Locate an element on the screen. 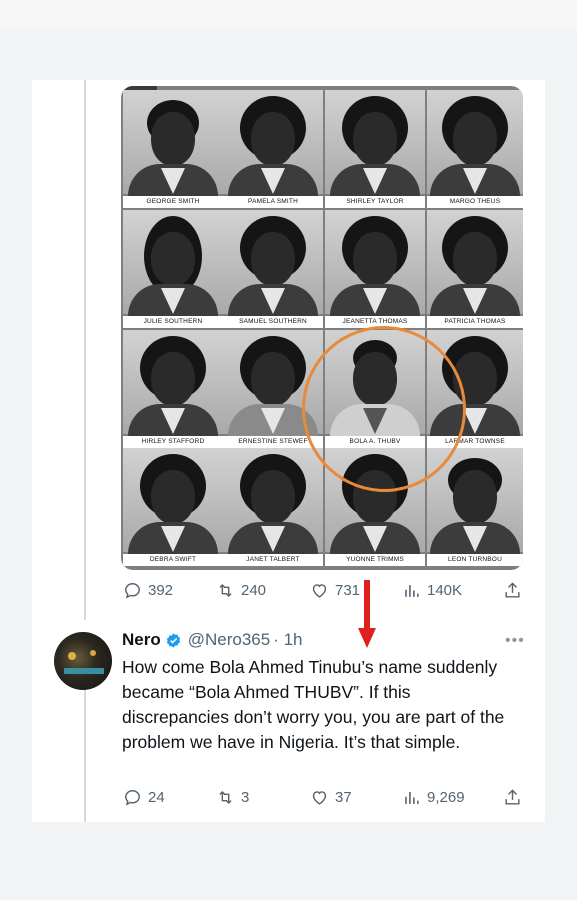  reply-button: 392 is located at coordinates (148, 590).